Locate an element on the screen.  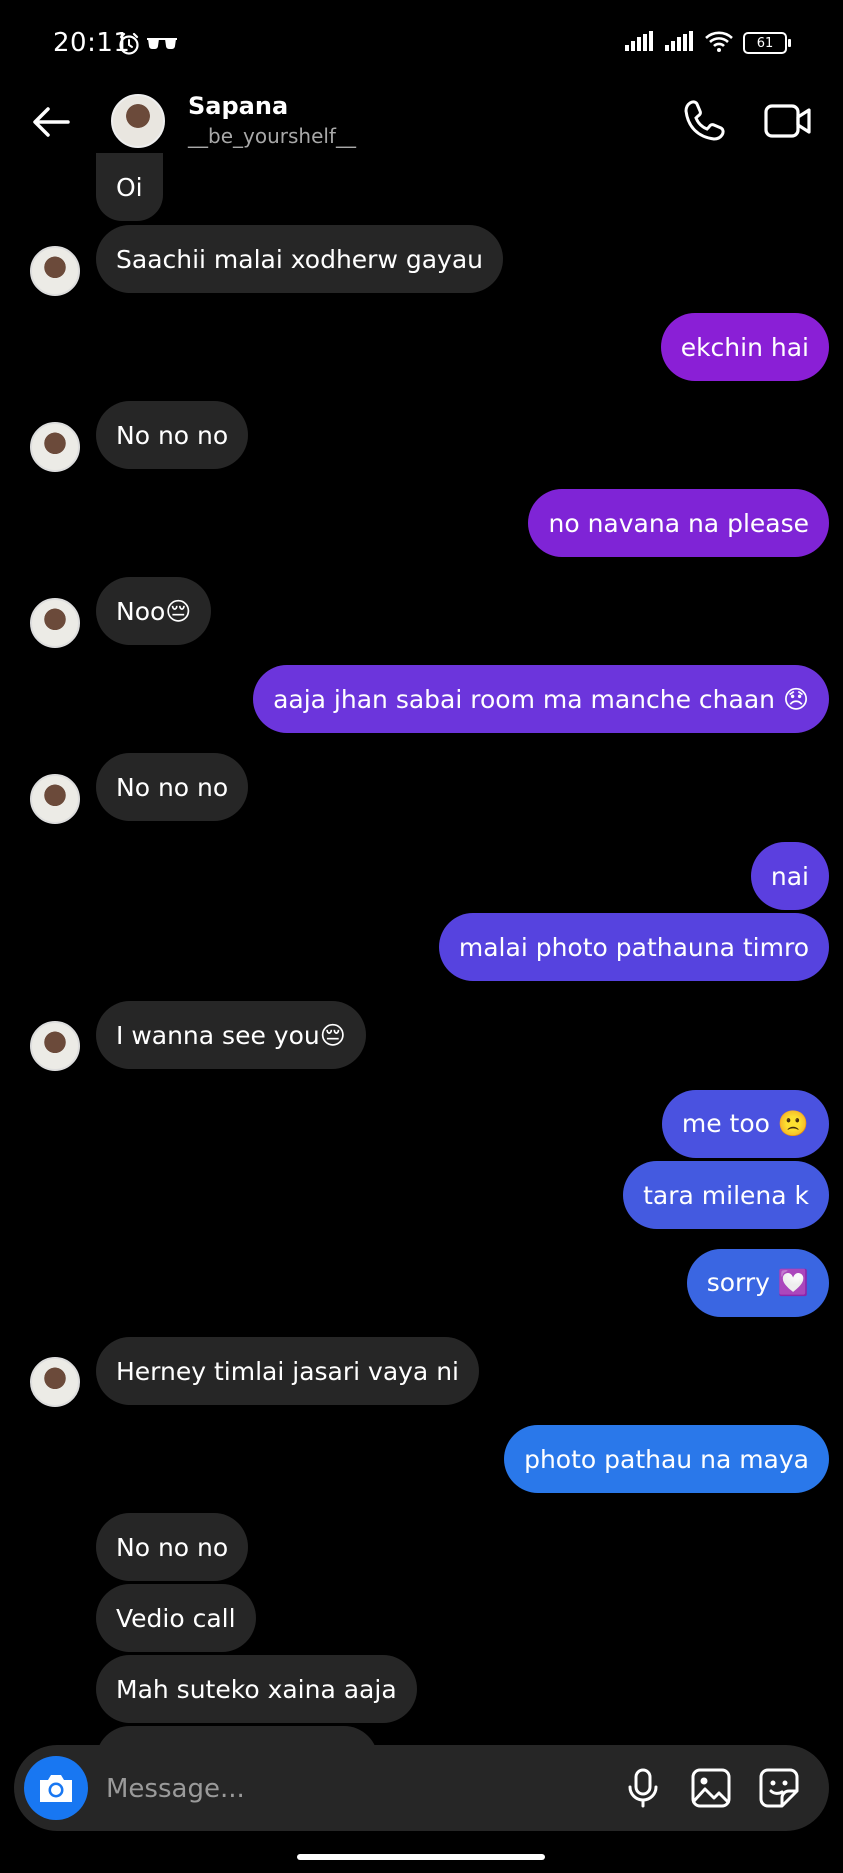
message-text: aaja jhan sabai room ma manche chaan 😞 is located at coordinates (541, 699).